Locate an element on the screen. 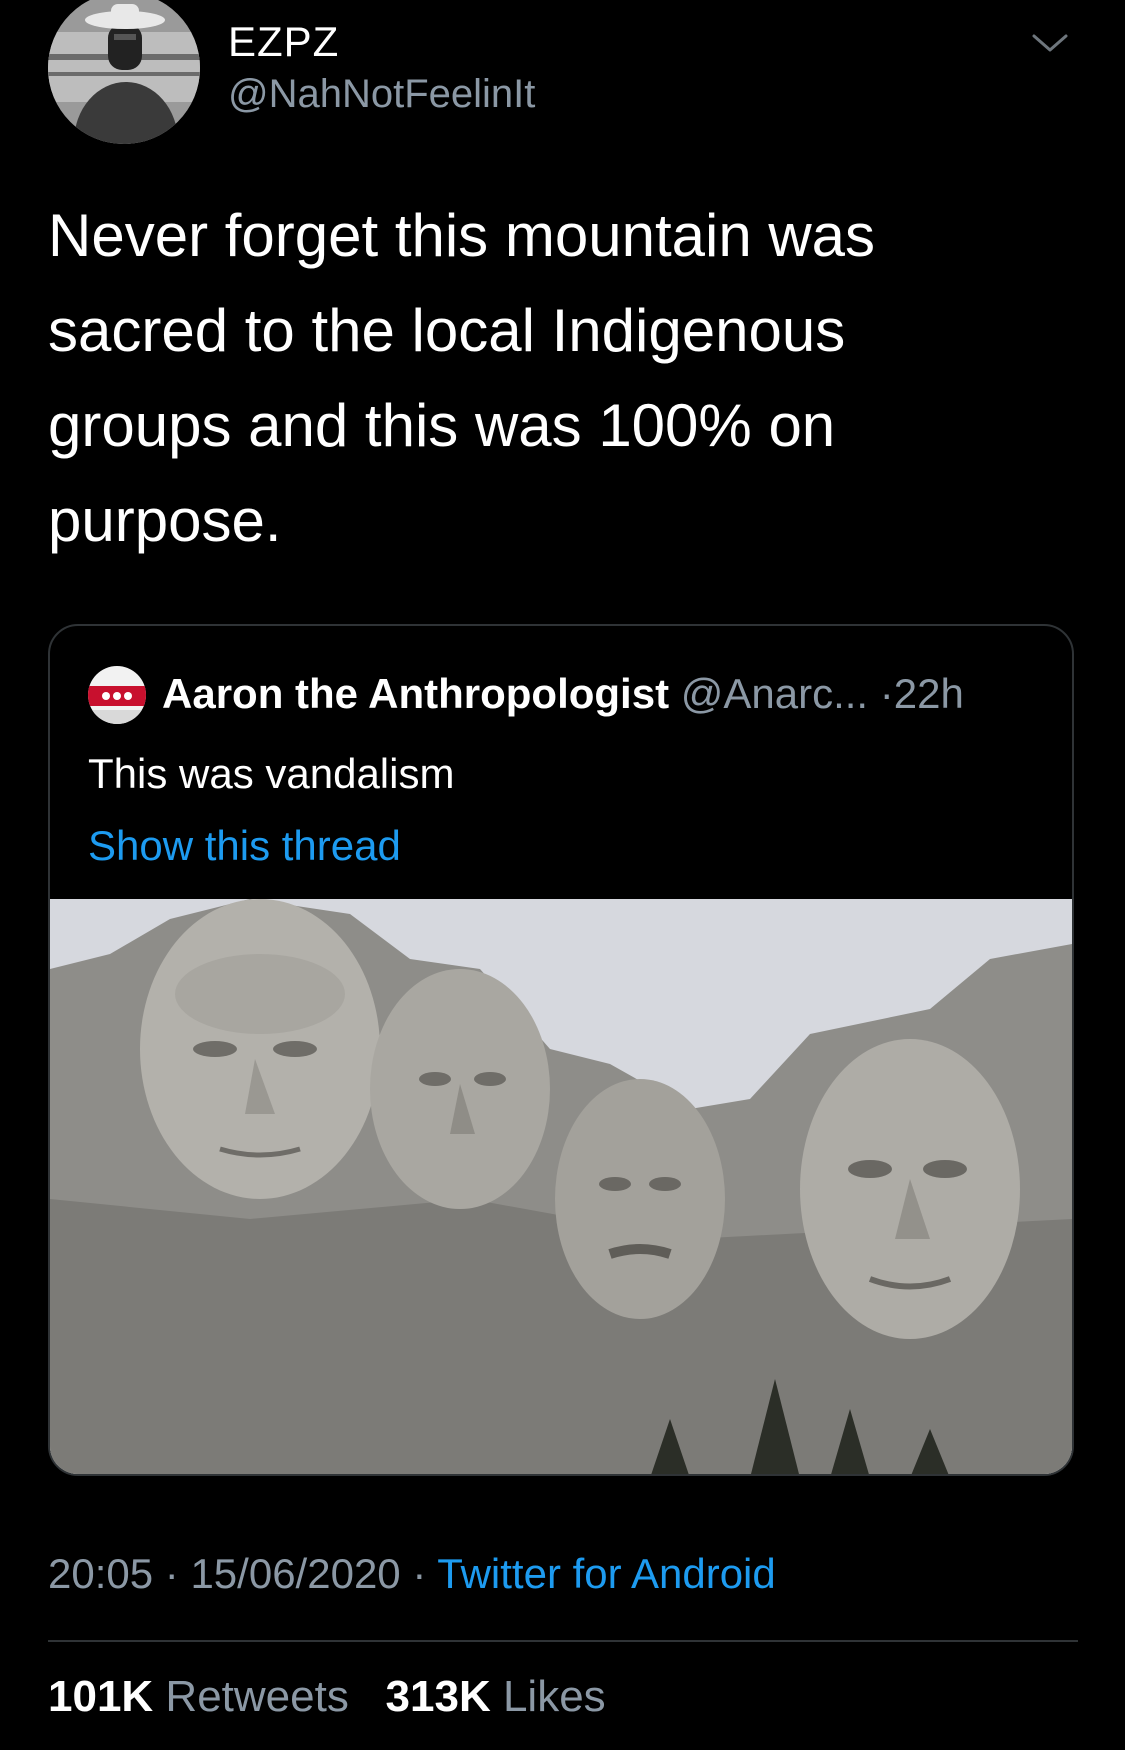 This screenshot has height=1750, width=1125. quoted-author-line: Aaron the Anthropologist @Anarc... ·22h is located at coordinates (563, 694).